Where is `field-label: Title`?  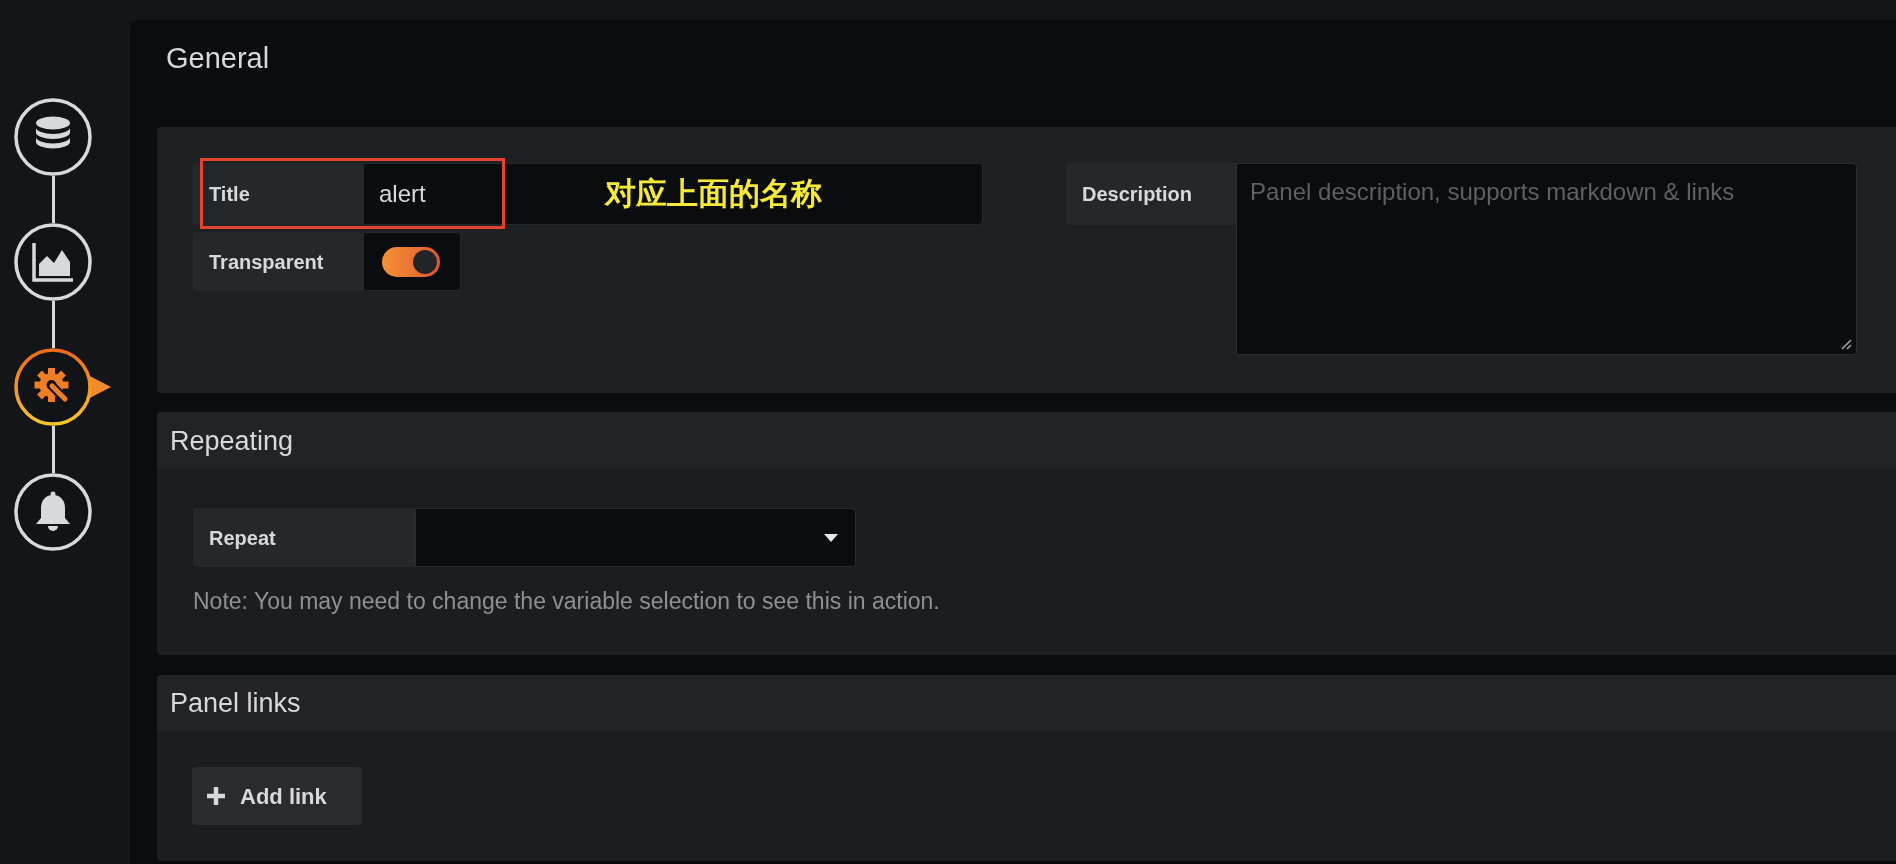
field-label: Title is located at coordinates (278, 194).